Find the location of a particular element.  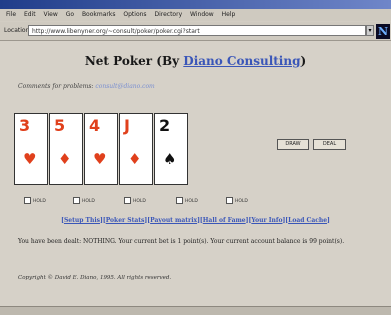

menu-window: Window is located at coordinates (202, 15).